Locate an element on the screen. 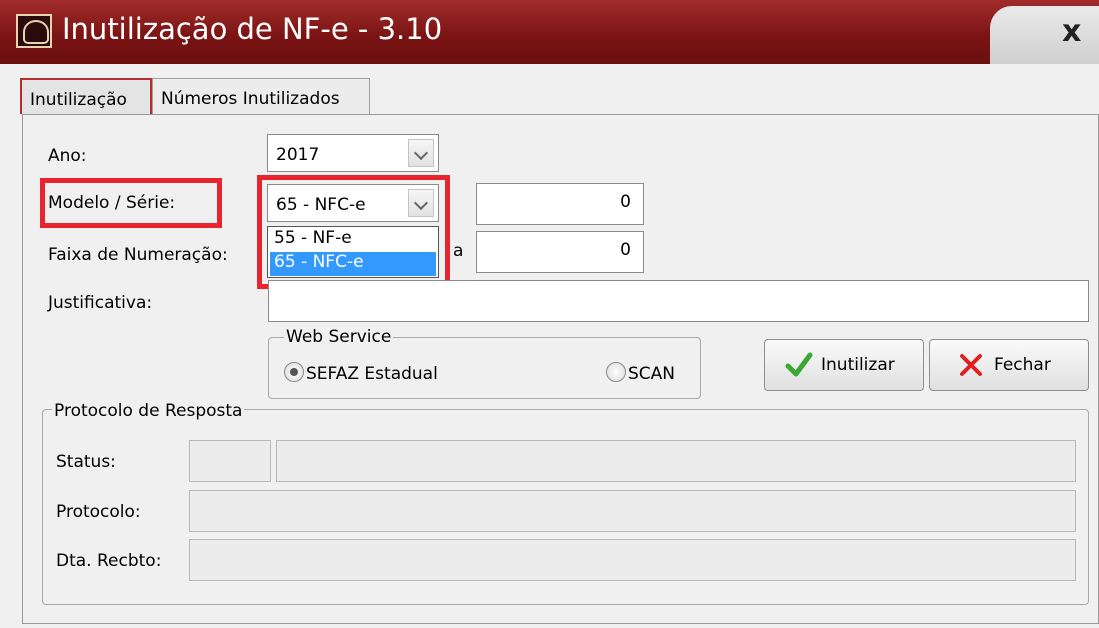  tab-inutilizacao-label: Inutilização is located at coordinates (78, 100).